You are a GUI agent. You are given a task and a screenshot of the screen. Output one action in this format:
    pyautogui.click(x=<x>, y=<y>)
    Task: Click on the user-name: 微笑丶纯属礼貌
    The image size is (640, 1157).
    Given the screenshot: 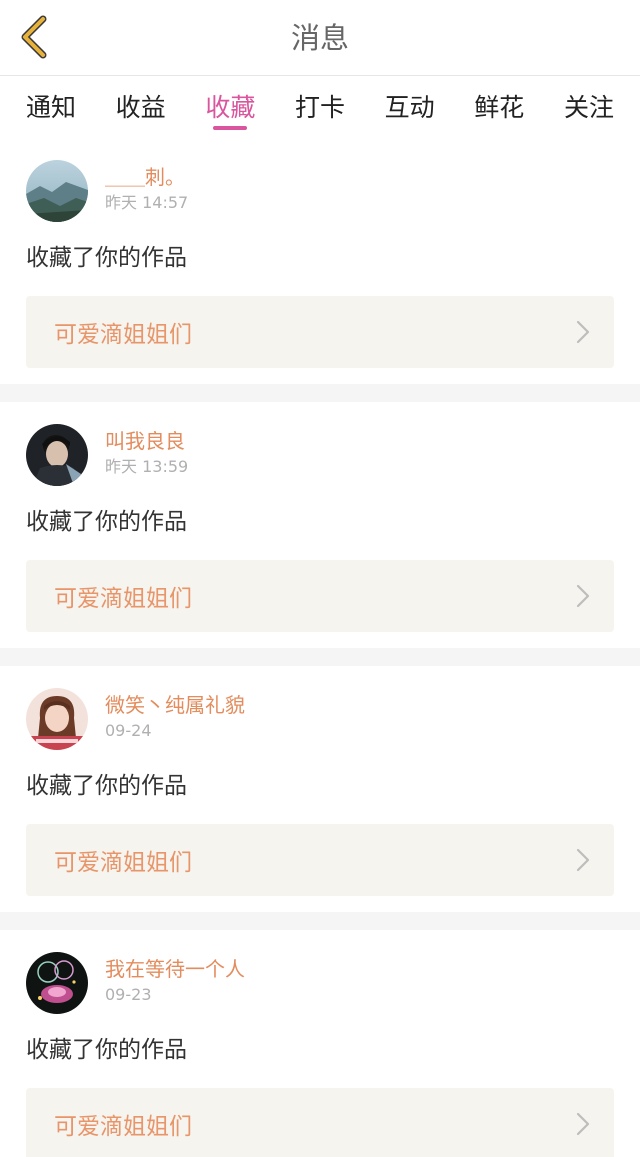 What is the action you would take?
    pyautogui.click(x=175, y=705)
    